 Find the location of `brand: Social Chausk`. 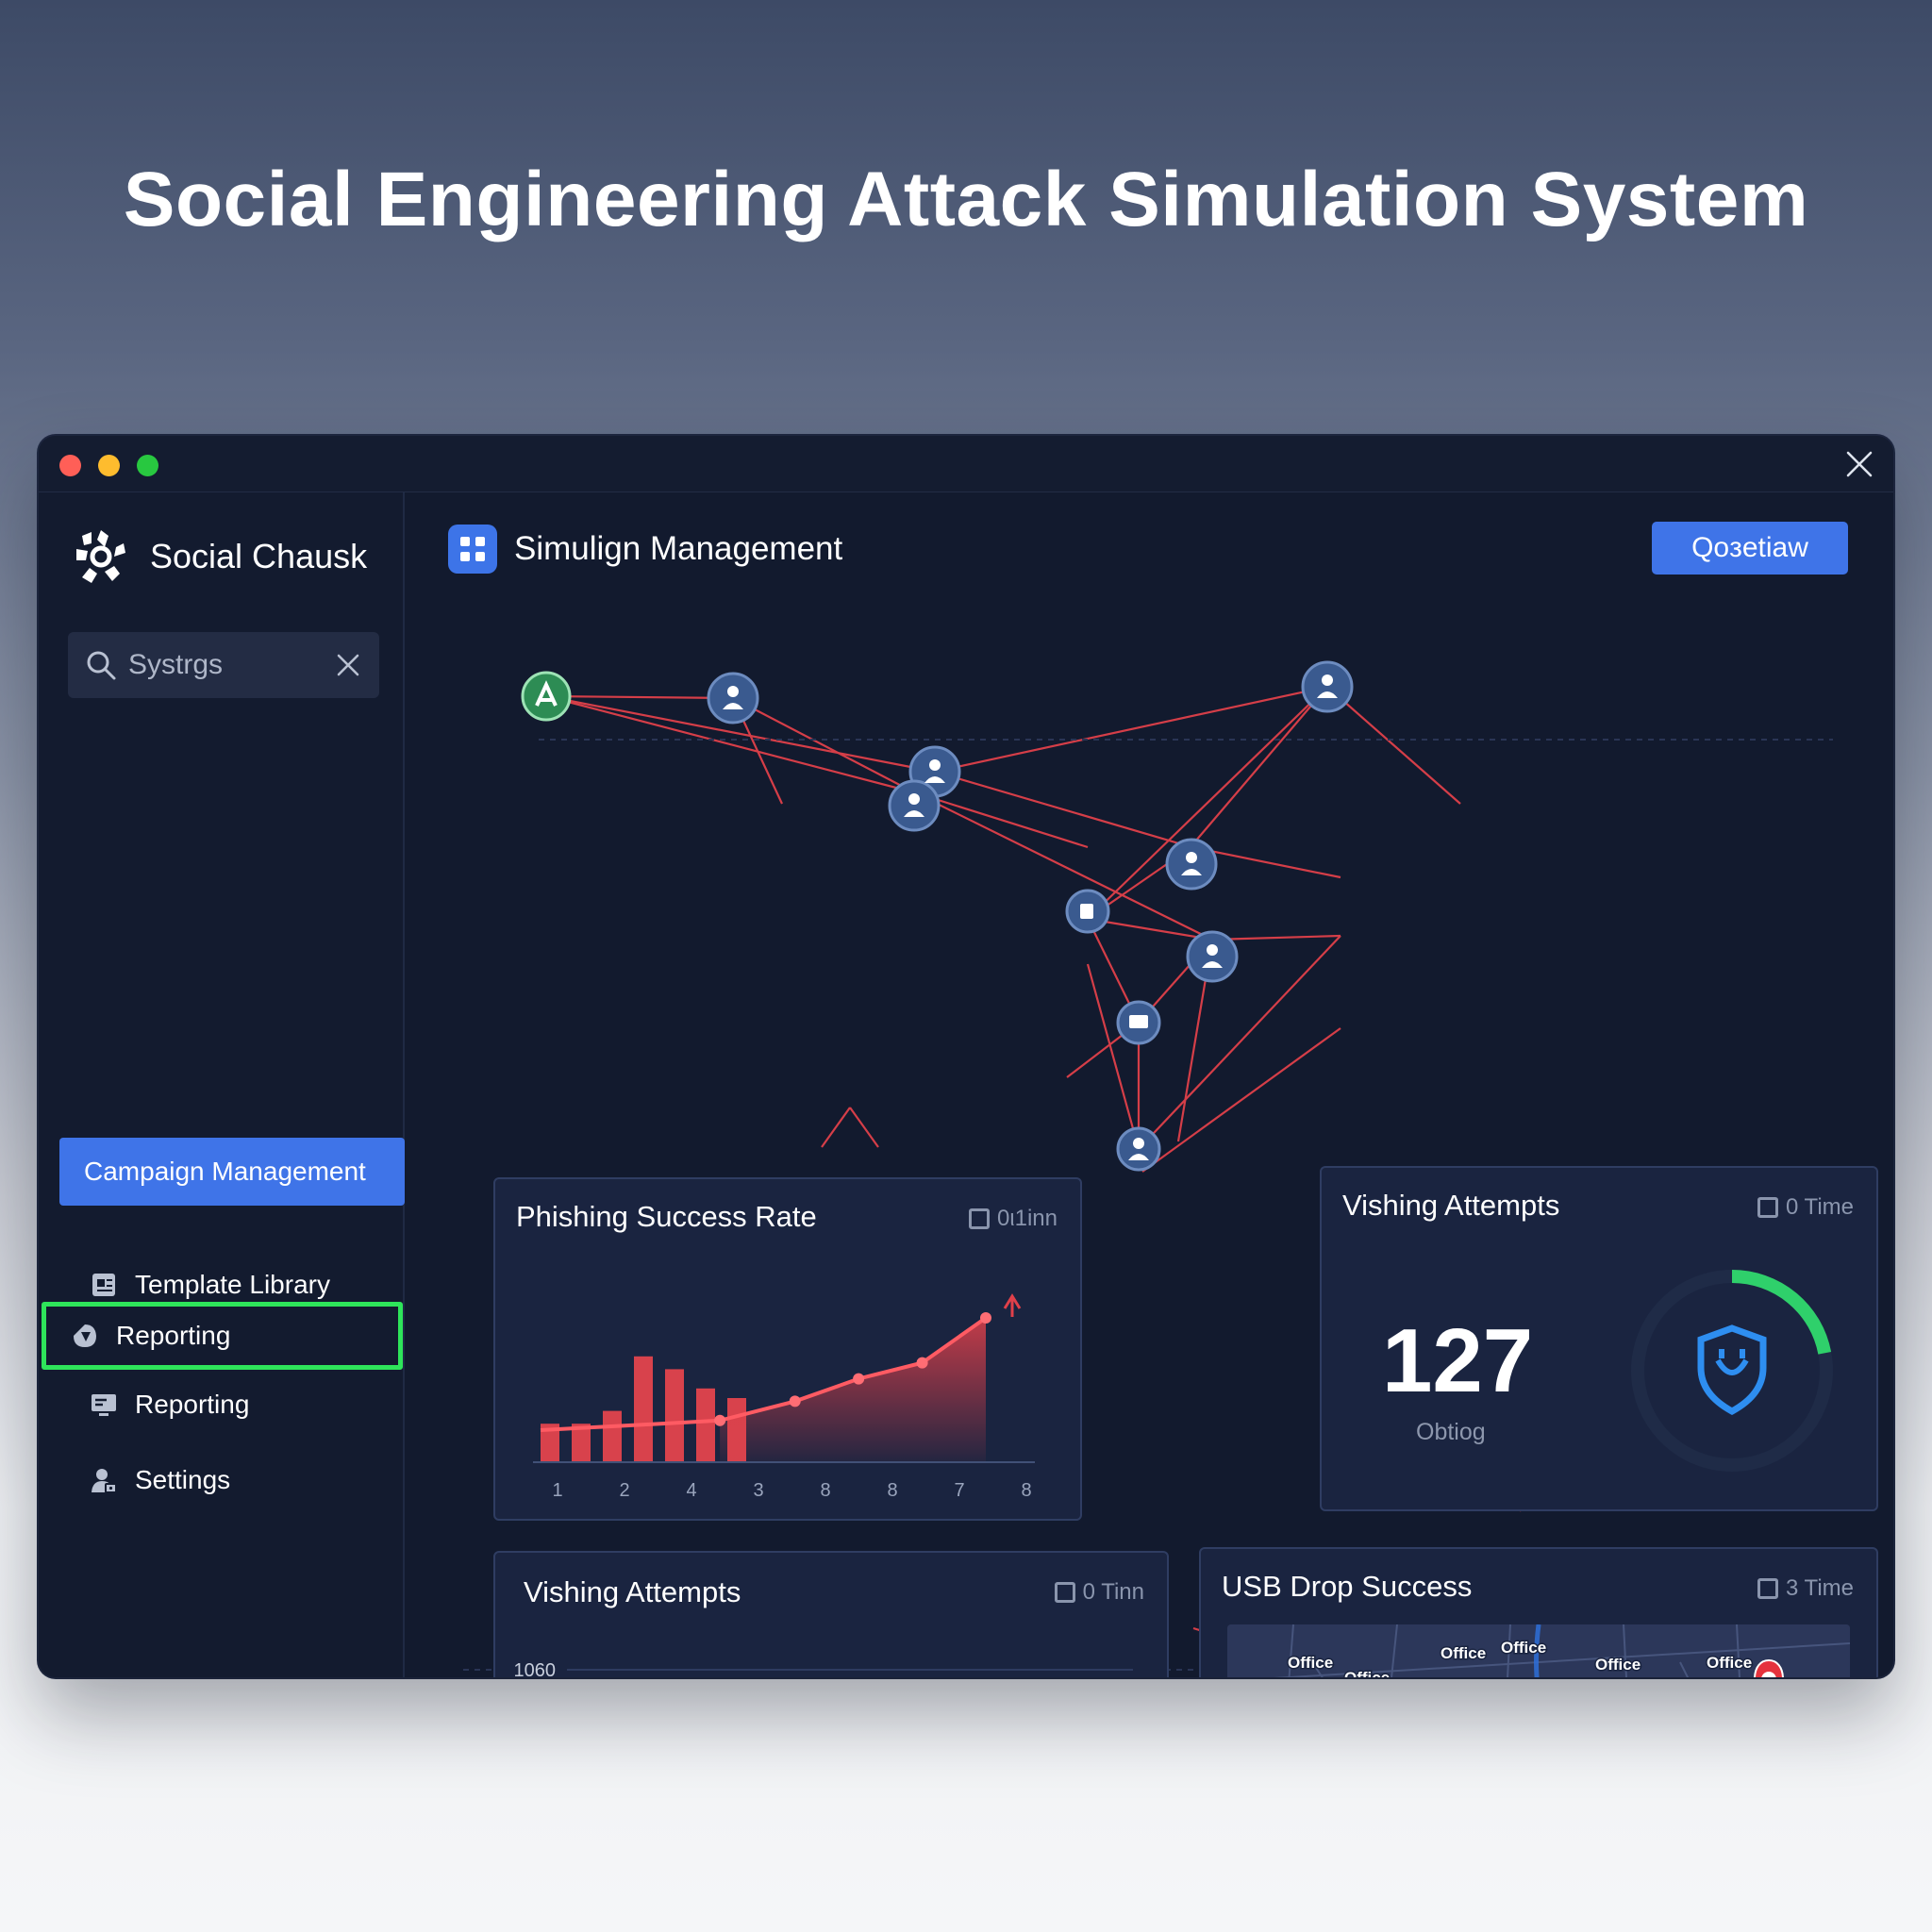

brand: Social Chausk is located at coordinates (219, 556).